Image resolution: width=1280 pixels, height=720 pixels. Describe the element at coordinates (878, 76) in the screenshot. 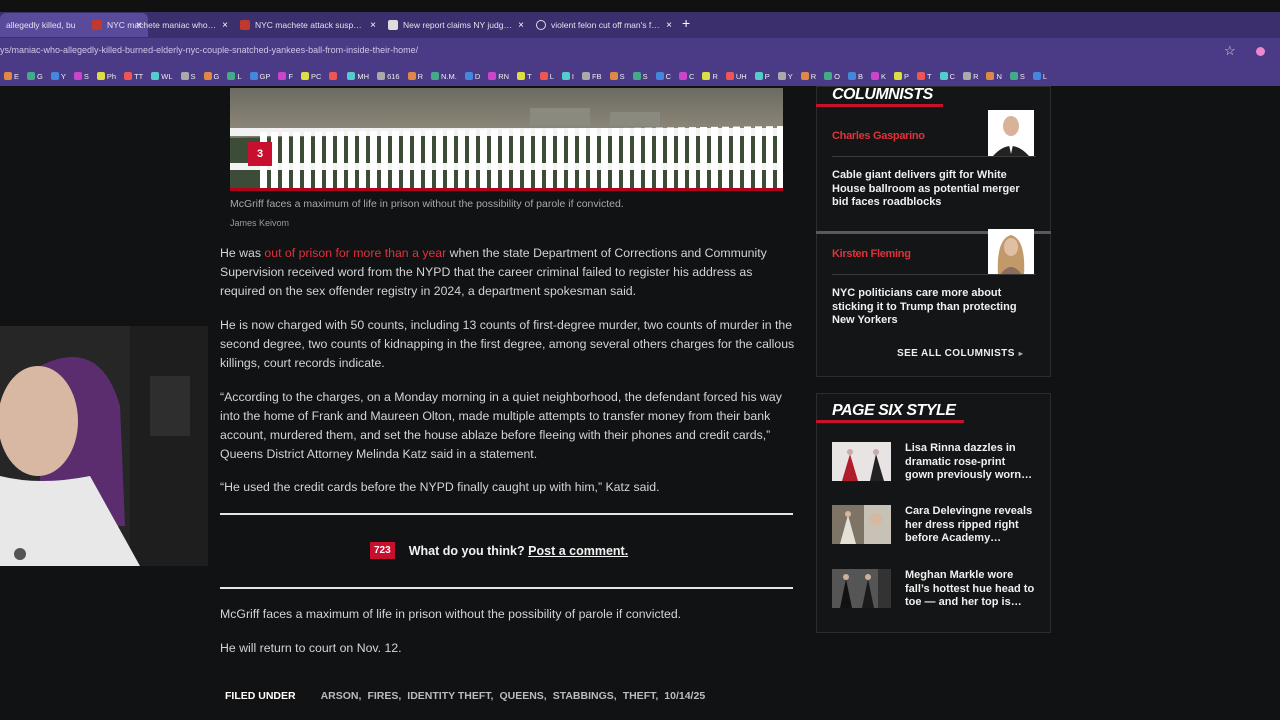

I see `bookmark-item: K` at that location.